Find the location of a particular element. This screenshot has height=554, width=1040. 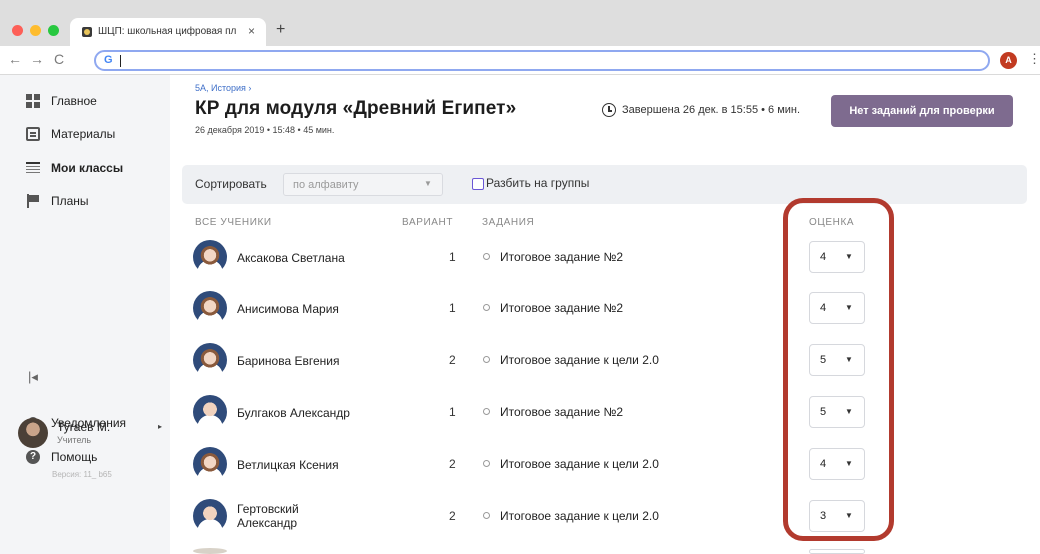

flag-icon is located at coordinates (33, 201).